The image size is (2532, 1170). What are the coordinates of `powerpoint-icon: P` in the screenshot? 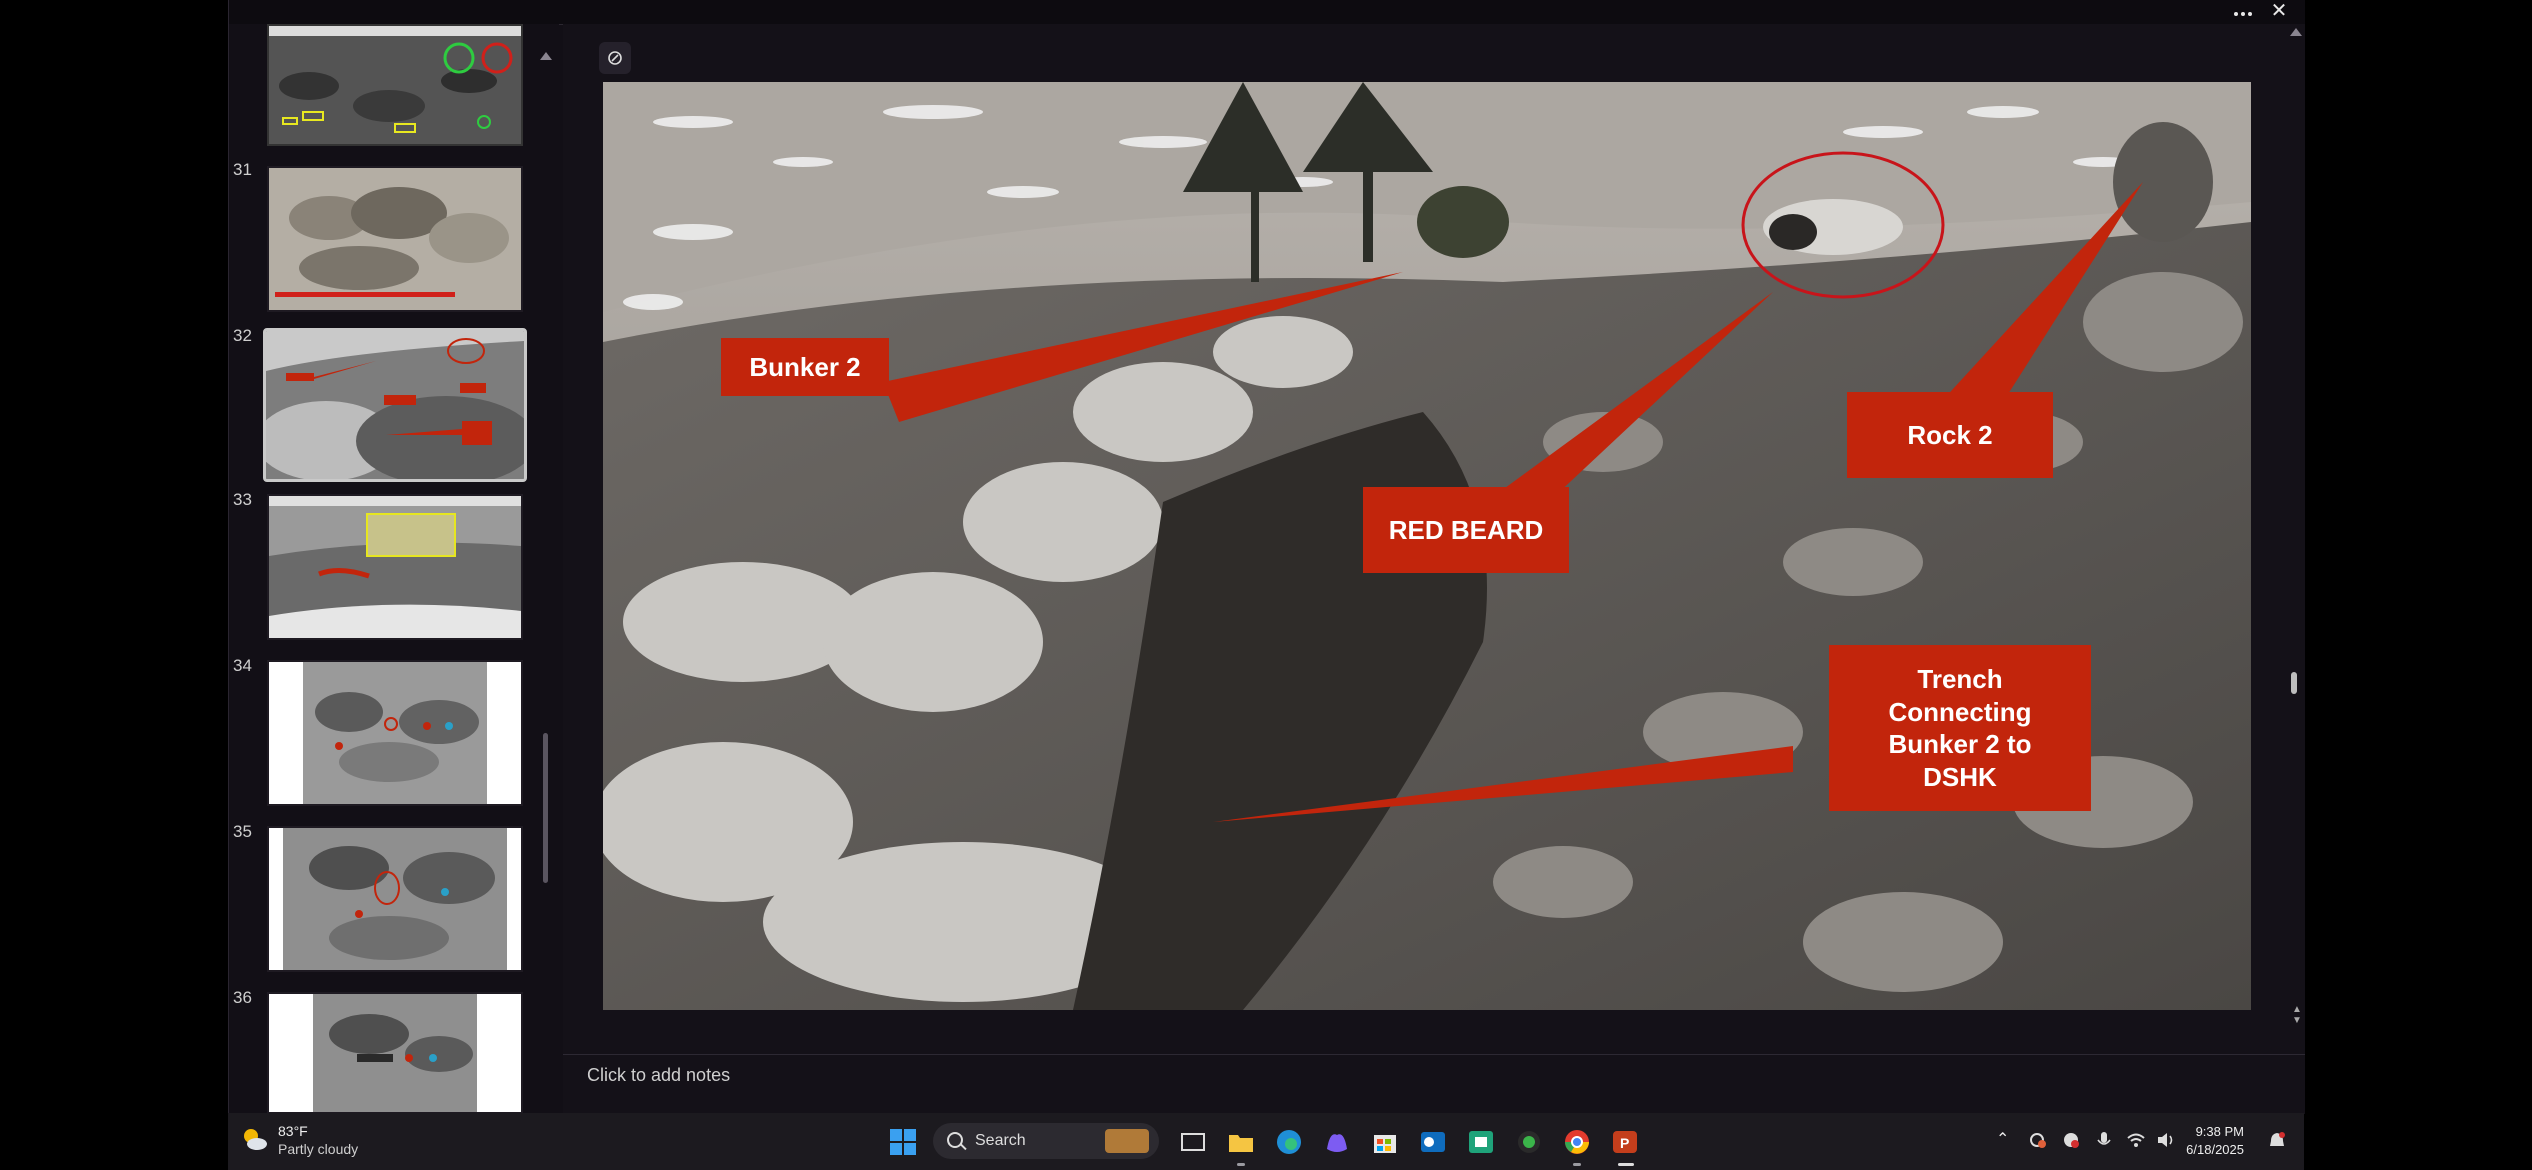 It's located at (1625, 1142).